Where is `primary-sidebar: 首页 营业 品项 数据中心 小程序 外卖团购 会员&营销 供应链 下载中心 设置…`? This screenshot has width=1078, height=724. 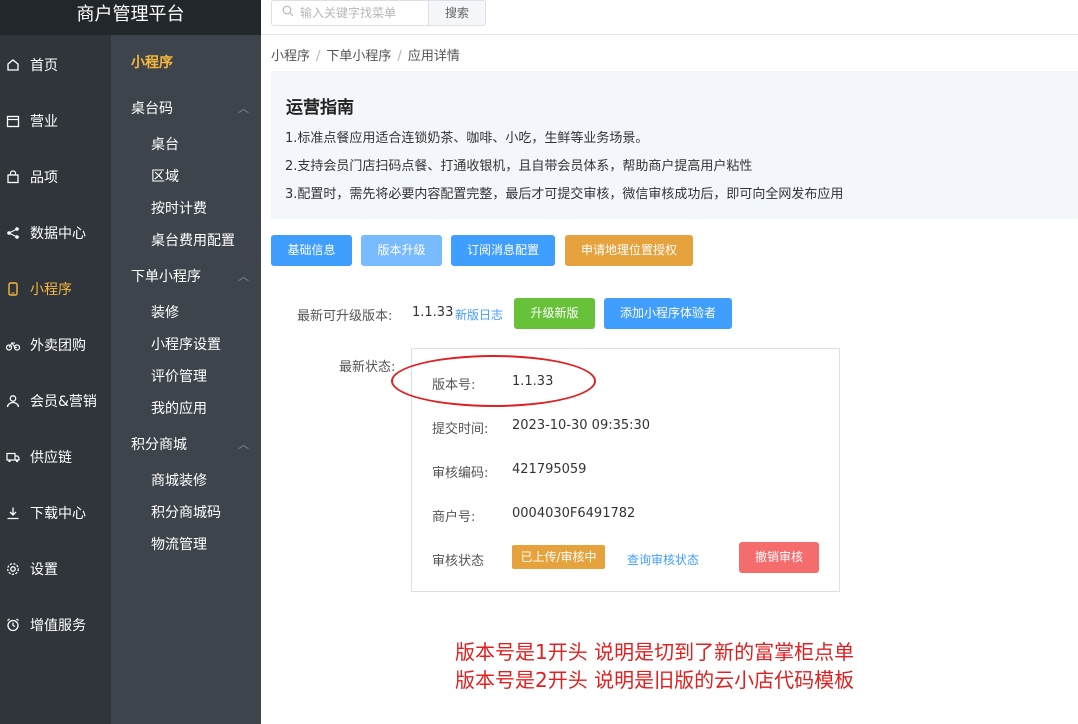 primary-sidebar: 首页 营业 品项 数据中心 小程序 外卖团购 会员&营销 供应链 下载中心 设置… is located at coordinates (55, 362).